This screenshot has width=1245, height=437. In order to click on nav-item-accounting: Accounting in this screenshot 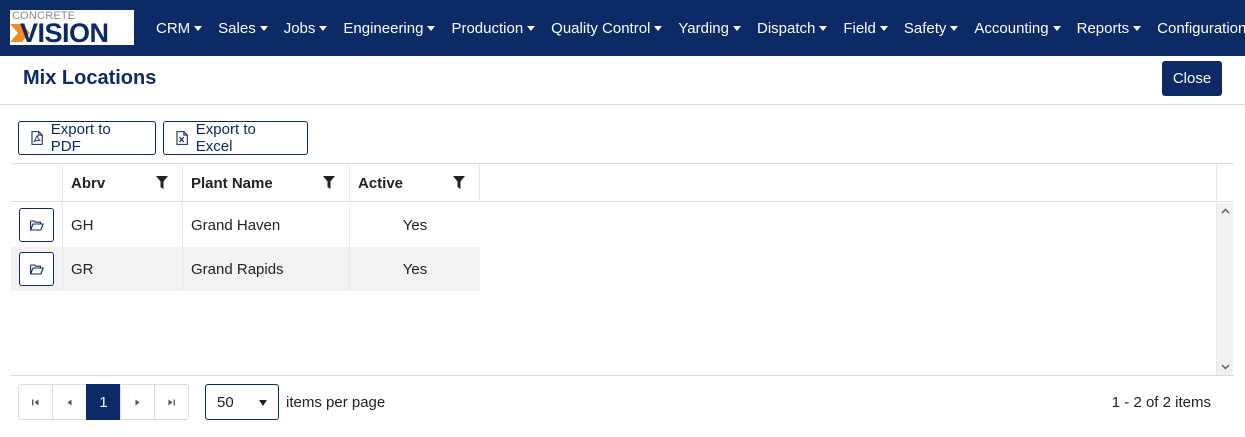, I will do `click(1017, 28)`.